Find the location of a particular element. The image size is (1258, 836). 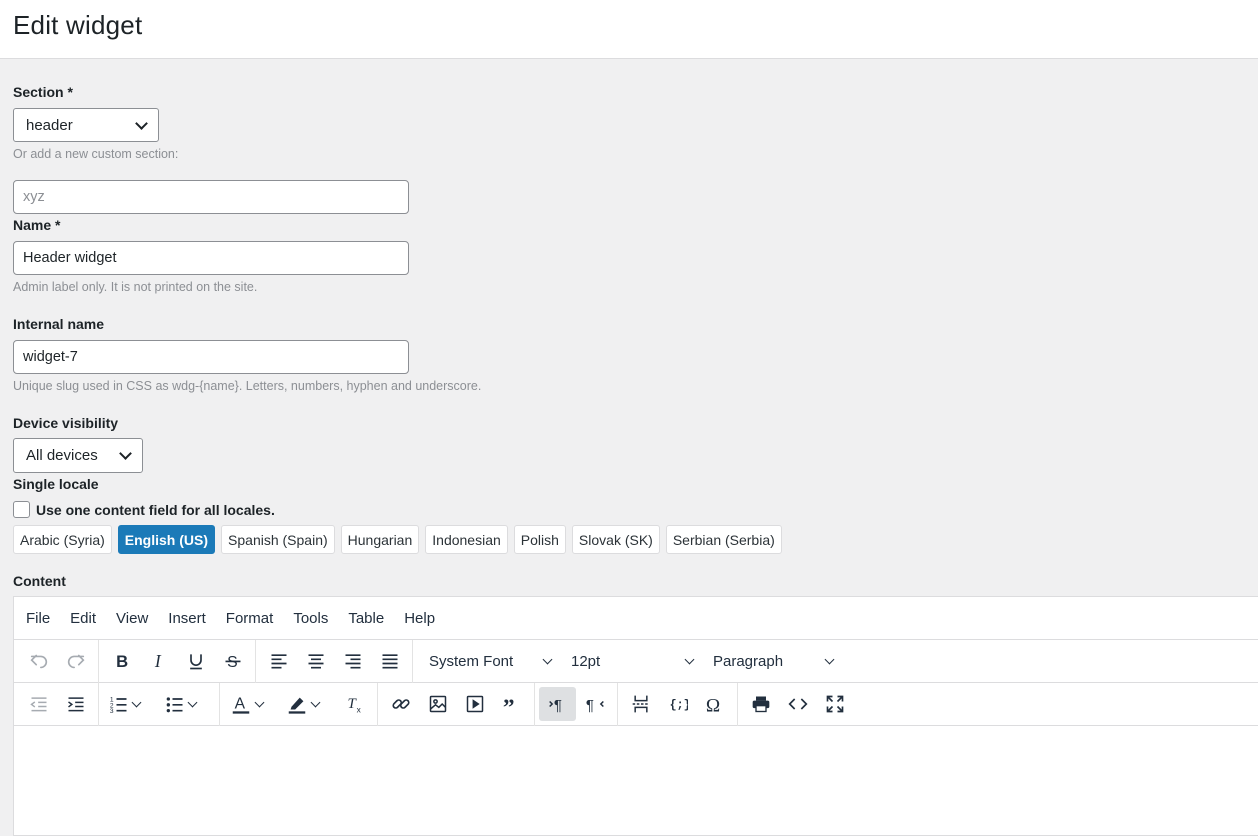

color-group: A Tx is located at coordinates (299, 704).